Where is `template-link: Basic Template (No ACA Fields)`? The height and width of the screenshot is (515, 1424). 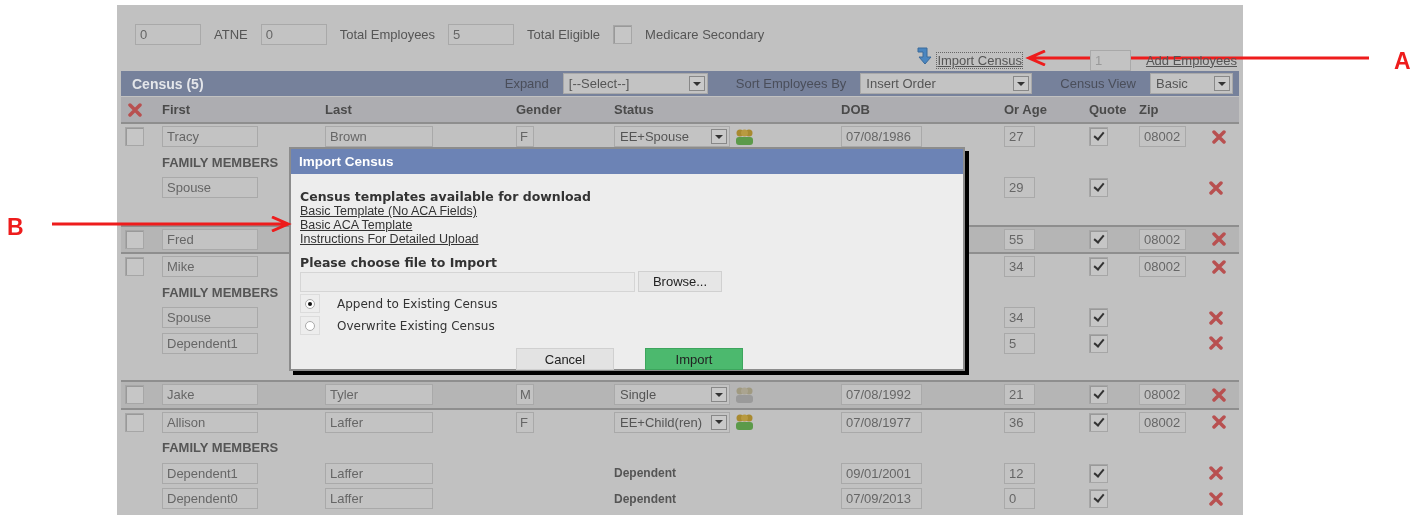
template-link: Basic Template (No ACA Fields) is located at coordinates (388, 211).